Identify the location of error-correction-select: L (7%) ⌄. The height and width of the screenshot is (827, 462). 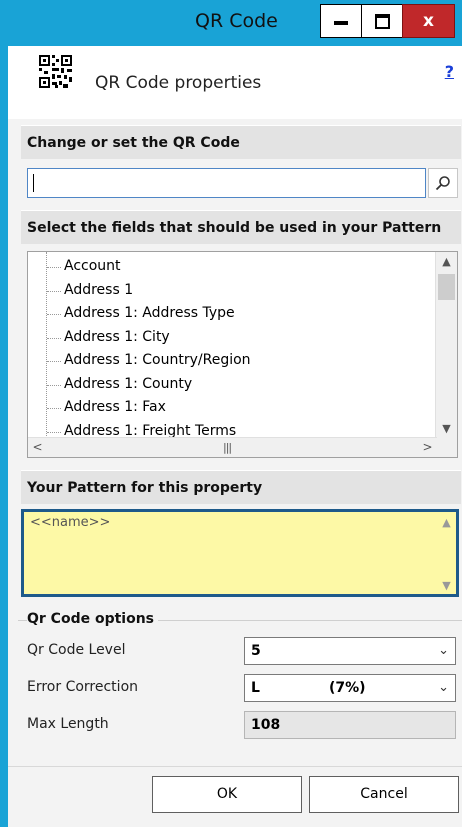
(350, 688).